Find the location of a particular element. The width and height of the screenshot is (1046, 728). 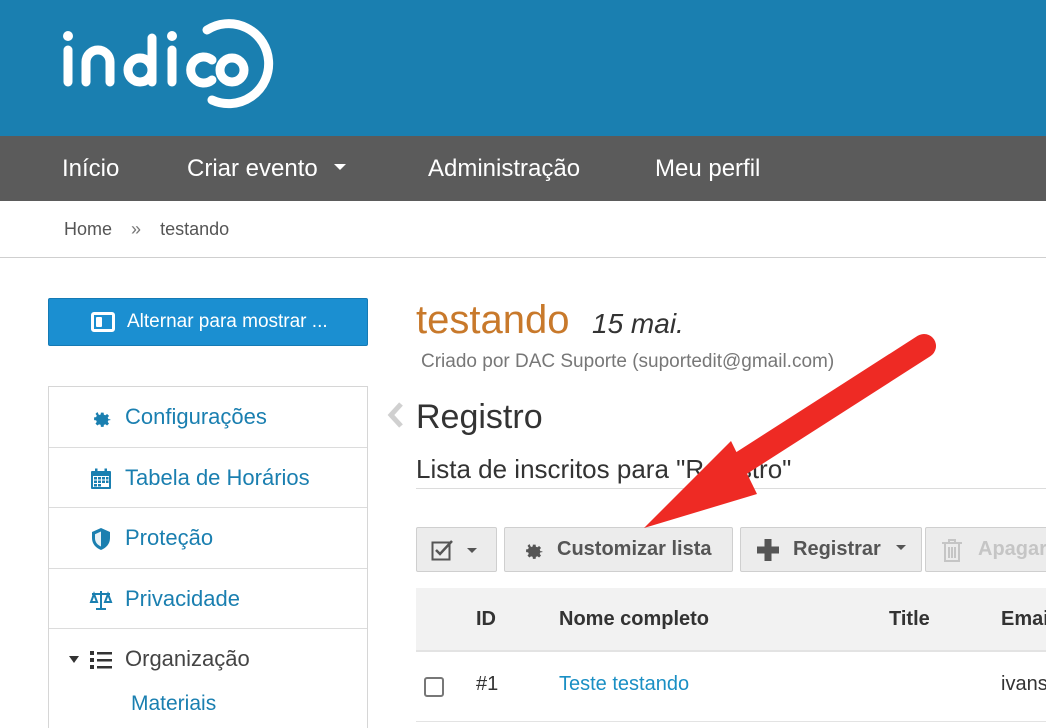

sidebar-item-organizacao: Organização is located at coordinates (208, 659).